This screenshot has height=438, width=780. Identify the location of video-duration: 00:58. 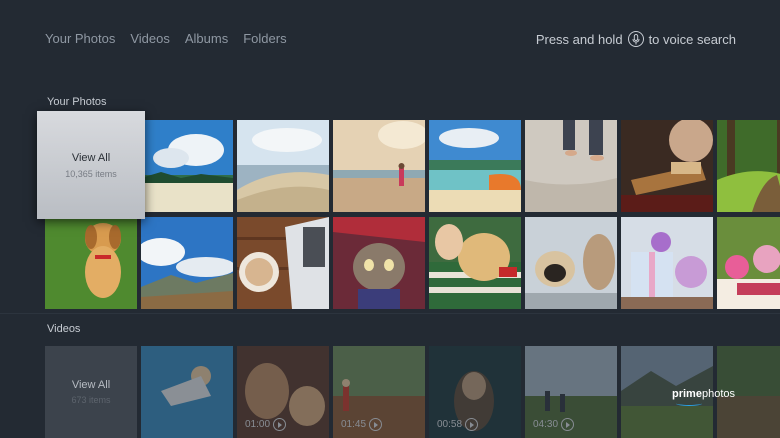
(458, 424).